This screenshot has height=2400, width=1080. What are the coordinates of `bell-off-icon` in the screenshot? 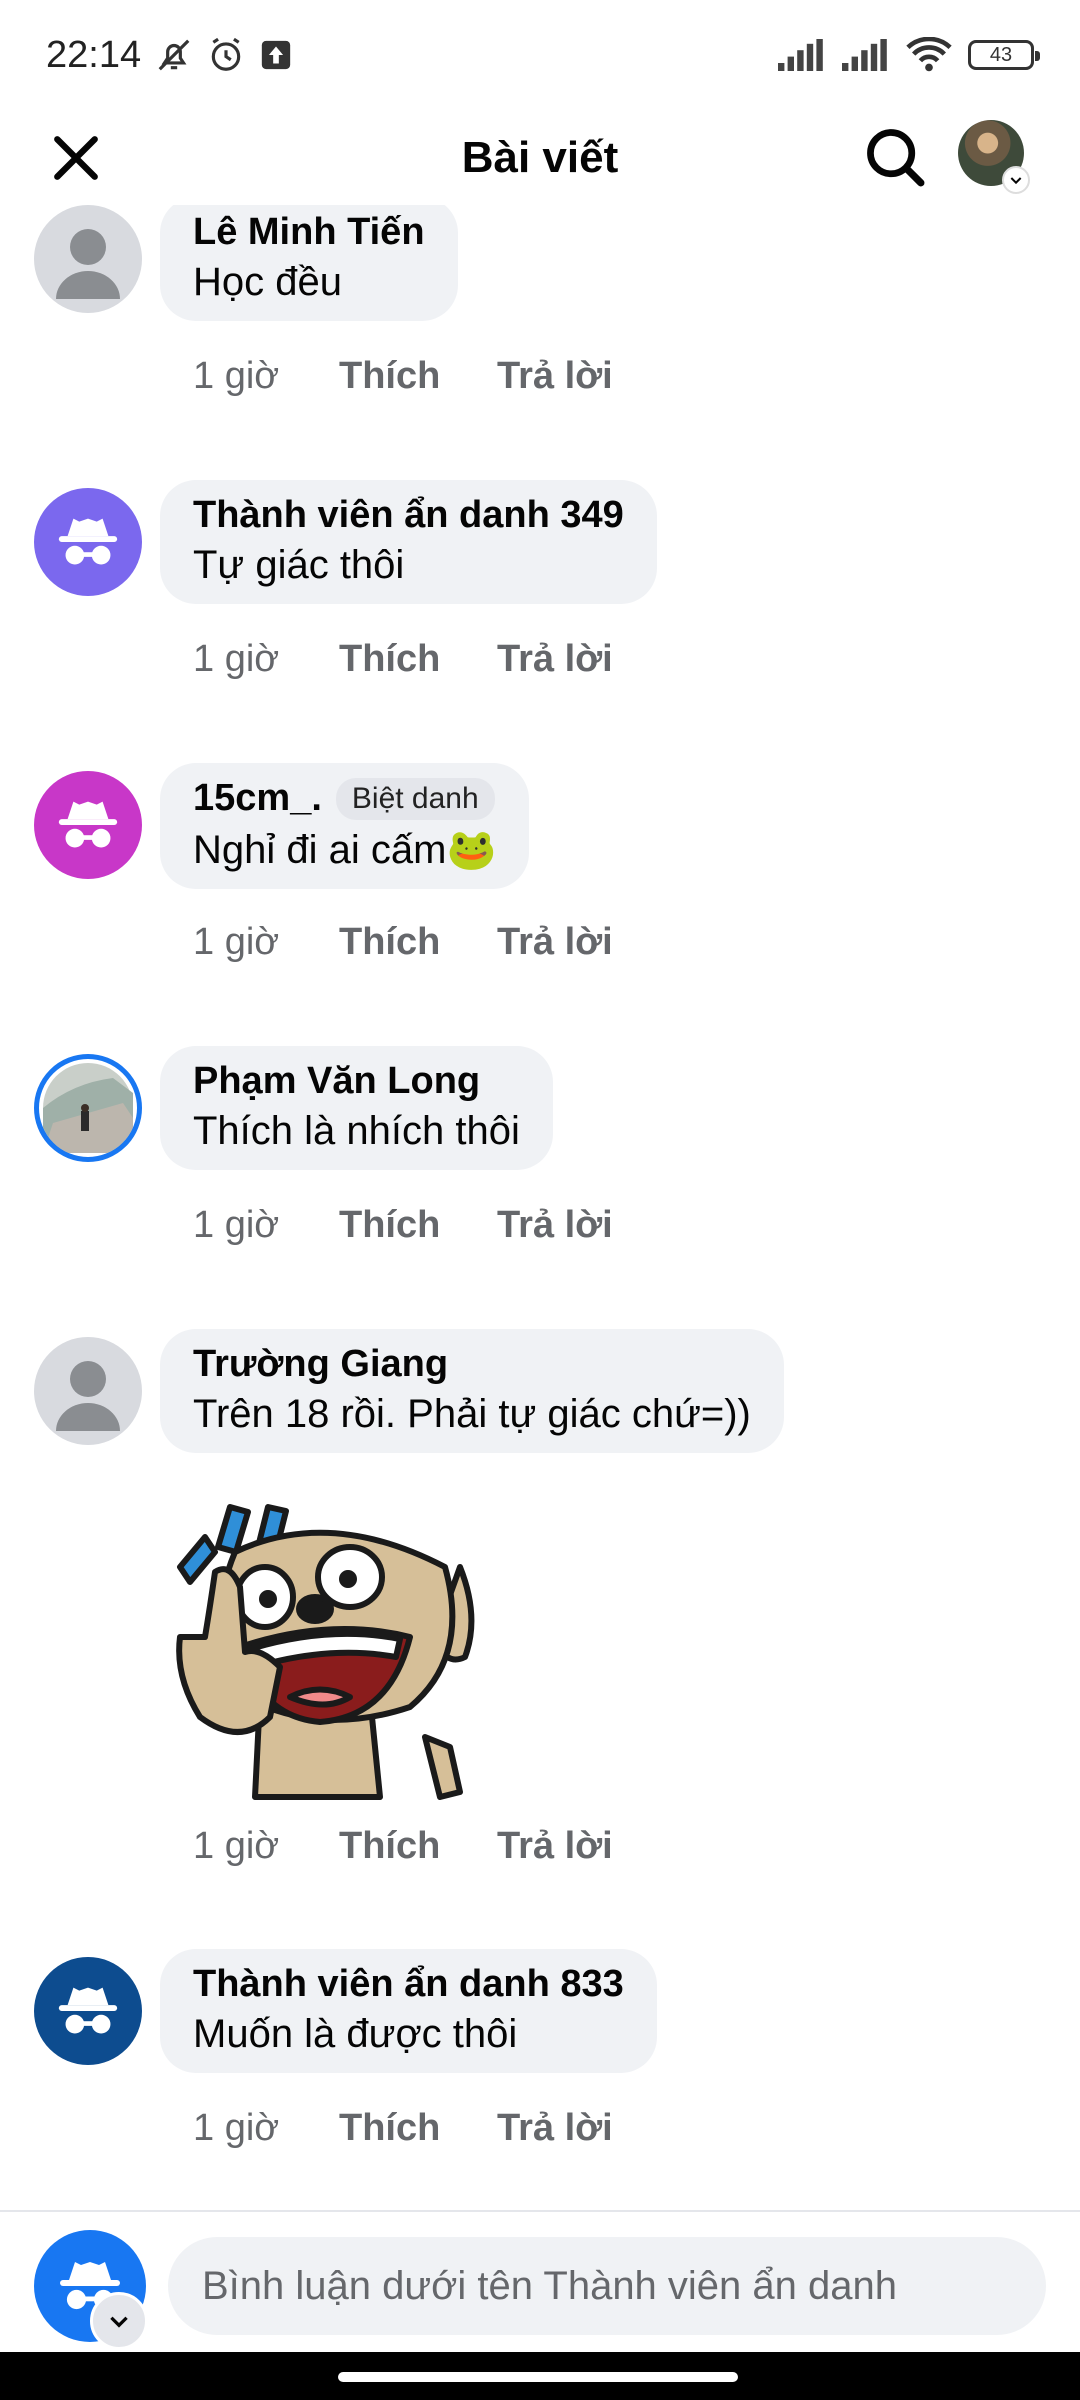 It's located at (174, 55).